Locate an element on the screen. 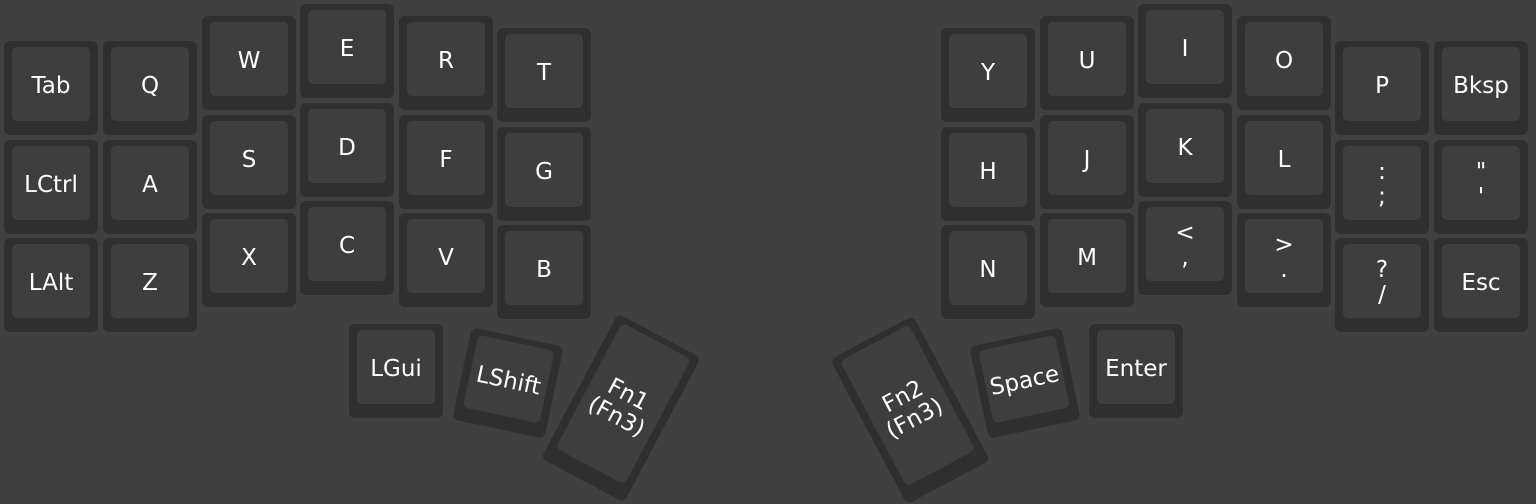 Image resolution: width=1536 pixels, height=504 pixels. key-l: L is located at coordinates (1284, 162).